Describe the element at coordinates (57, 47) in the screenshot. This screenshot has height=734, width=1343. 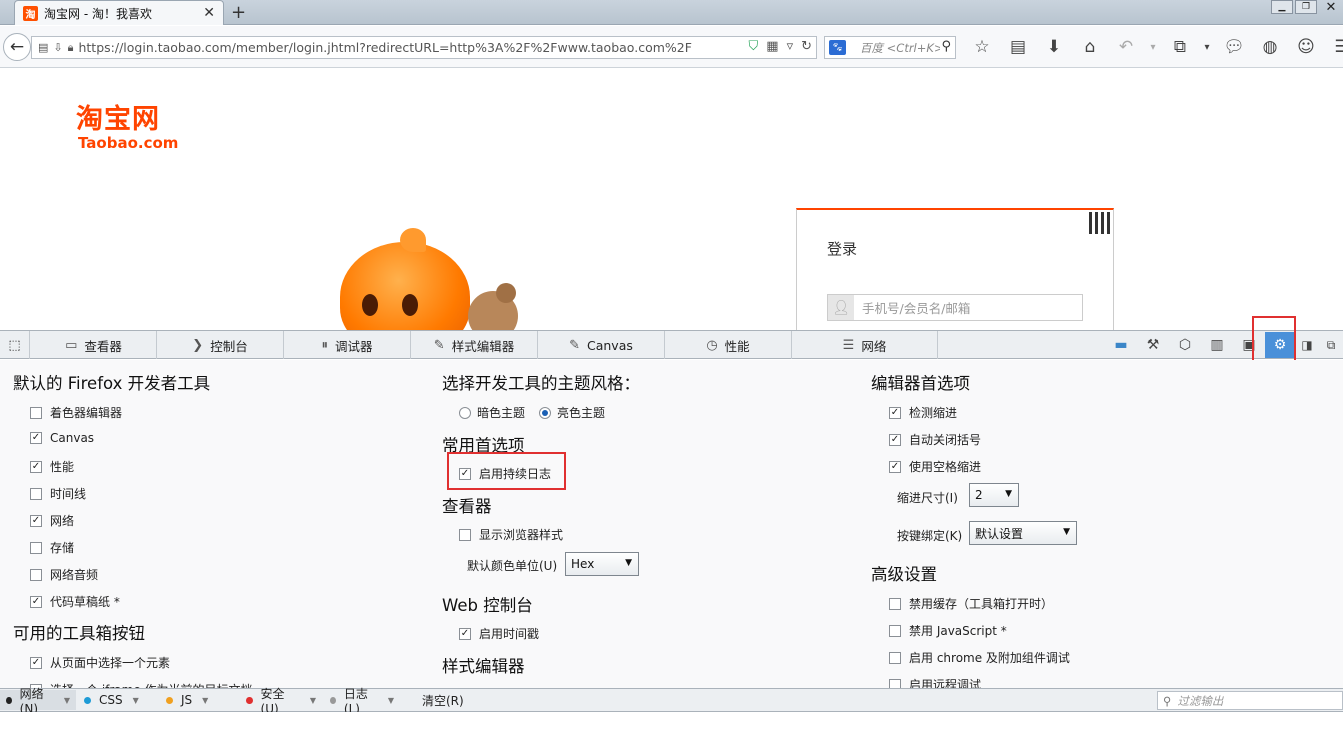
I see `download-page-icon: ⇩` at that location.